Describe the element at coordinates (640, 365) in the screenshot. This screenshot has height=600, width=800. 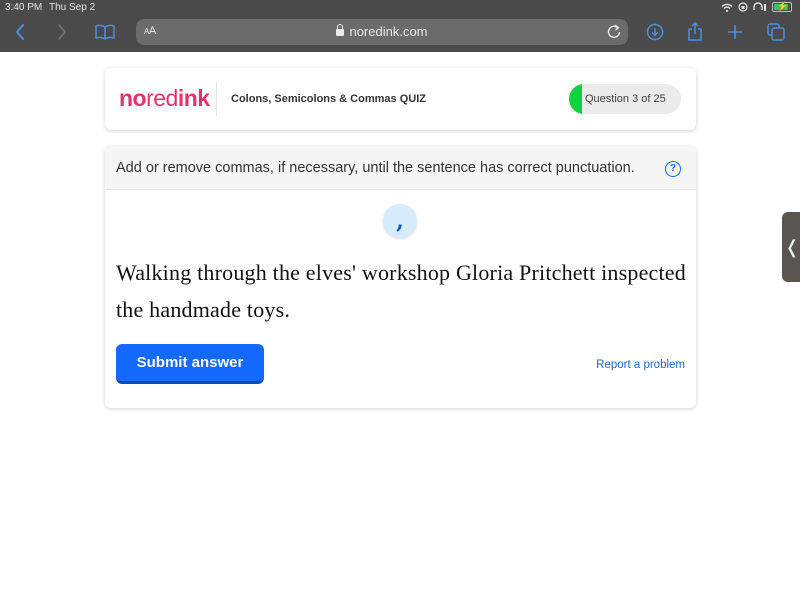
I see `report-problem-link: Report a problem` at that location.